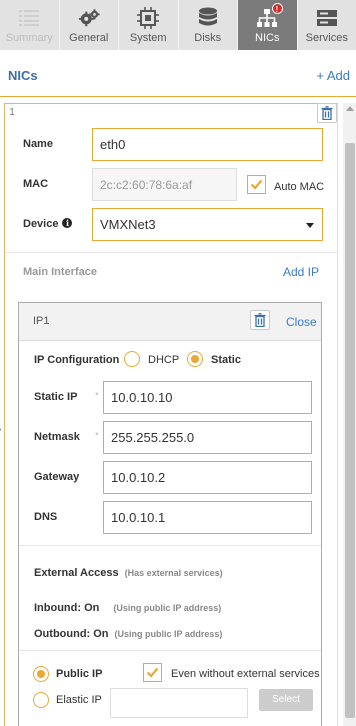 Image resolution: width=356 pixels, height=726 pixels. I want to click on tab-system: System, so click(148, 25).